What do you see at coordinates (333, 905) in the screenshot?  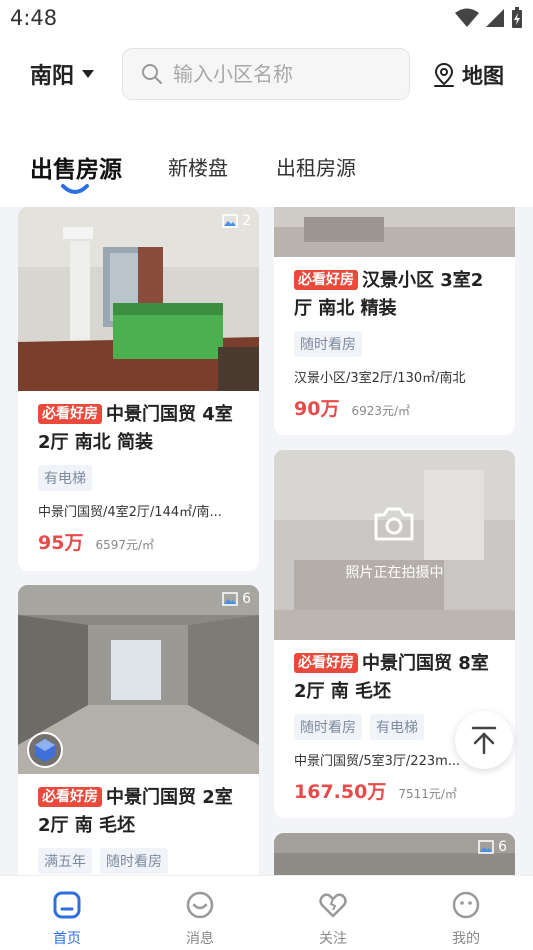 I see `heart-icon` at bounding box center [333, 905].